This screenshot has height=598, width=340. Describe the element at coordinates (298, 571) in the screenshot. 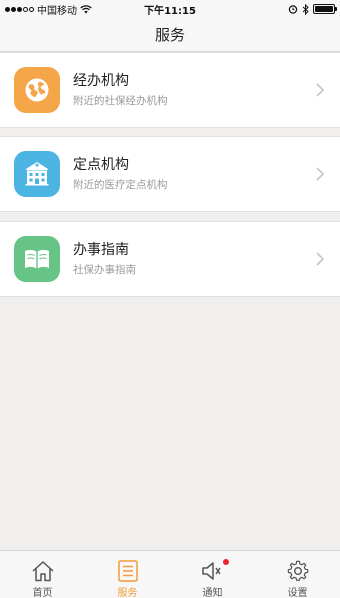

I see `gear-icon` at that location.